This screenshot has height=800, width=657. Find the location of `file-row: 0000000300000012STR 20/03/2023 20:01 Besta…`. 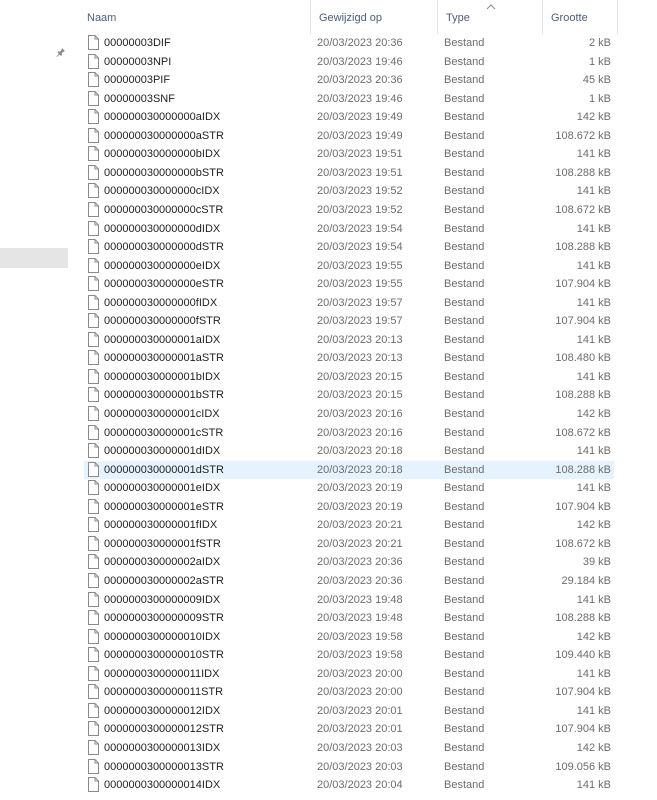

file-row: 0000000300000012STR 20/03/2023 20:01 Besta… is located at coordinates (349, 729).